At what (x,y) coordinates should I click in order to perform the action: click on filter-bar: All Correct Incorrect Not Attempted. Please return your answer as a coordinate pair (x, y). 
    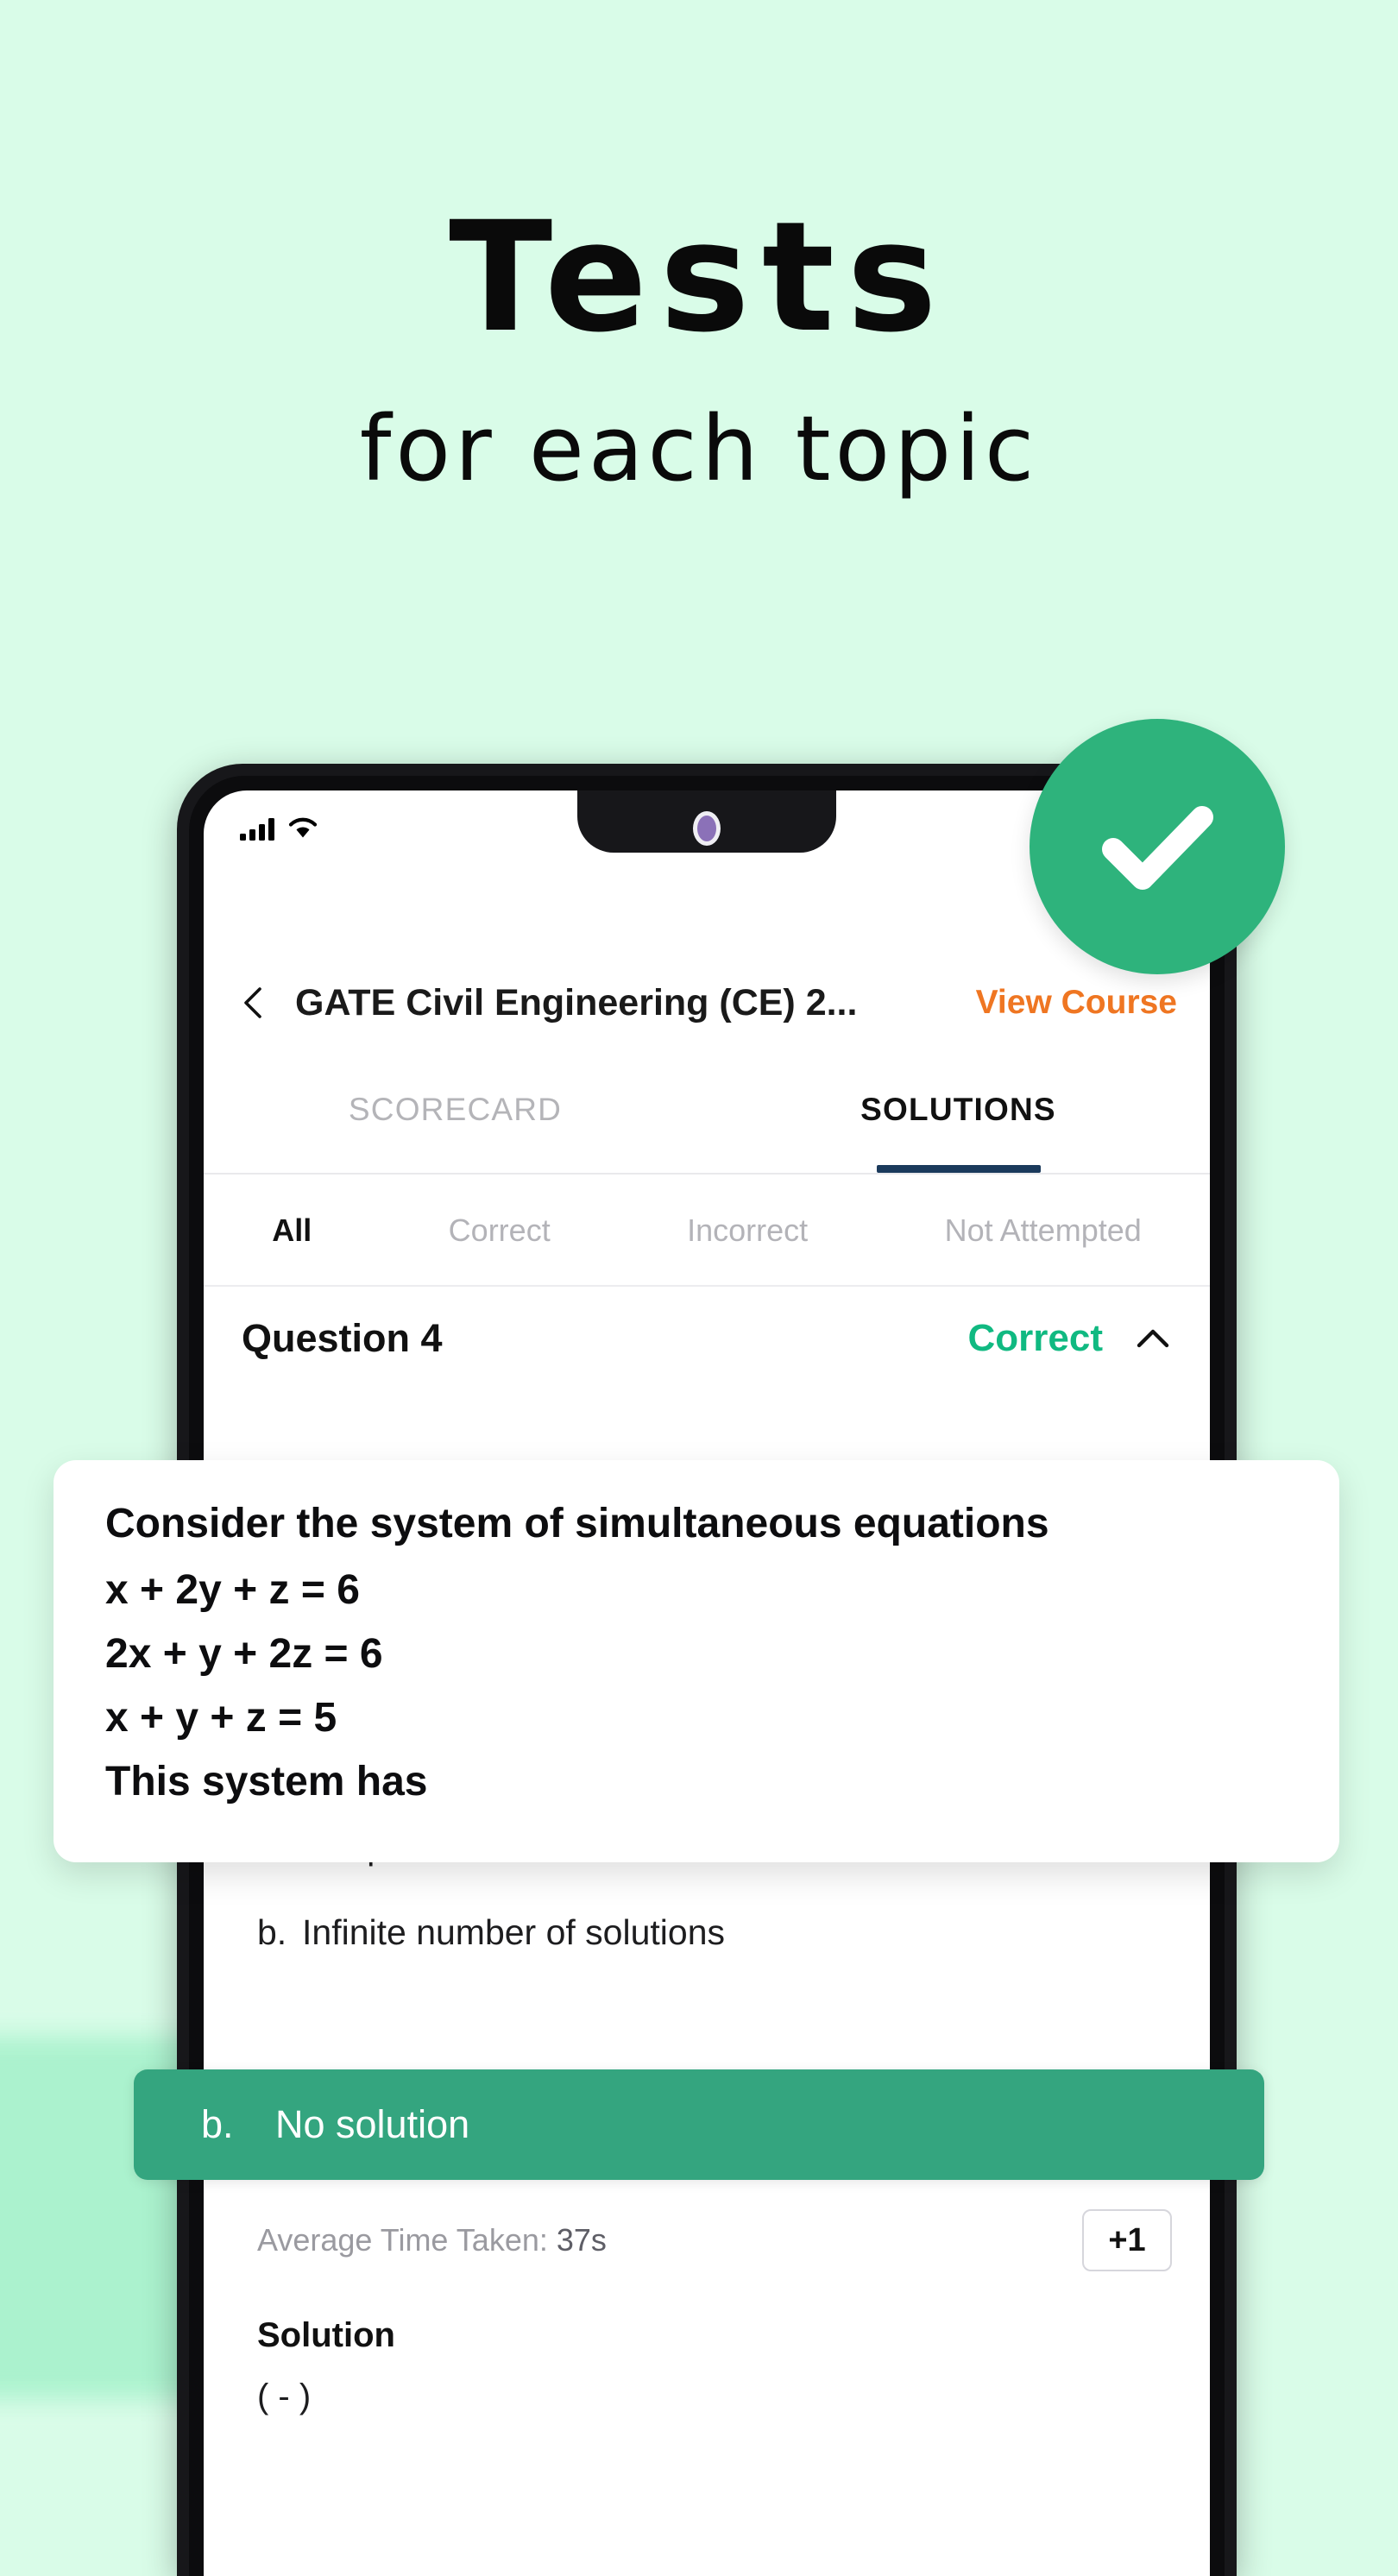
    Looking at the image, I should click on (707, 1231).